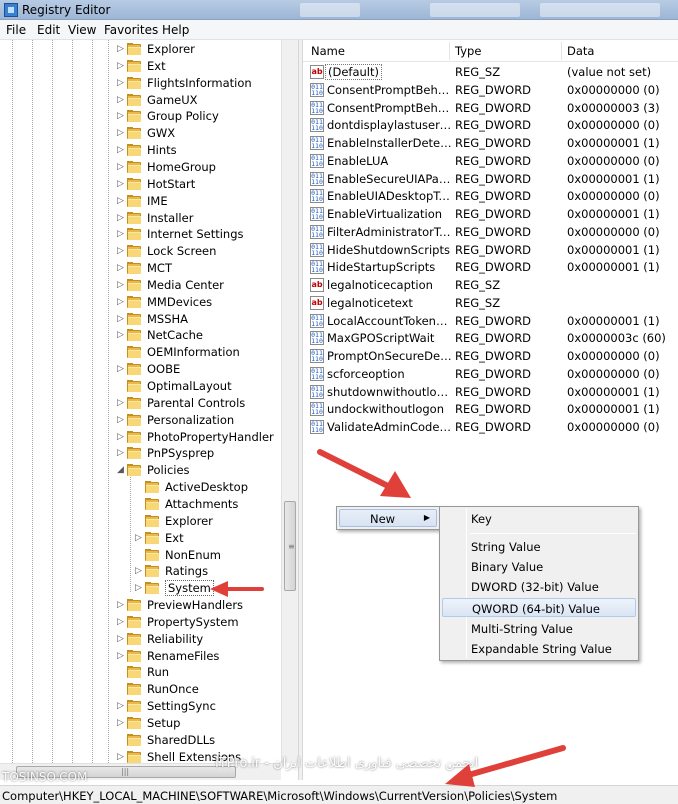 Image resolution: width=678 pixels, height=804 pixels. What do you see at coordinates (145, 487) in the screenshot?
I see `tree-item-activedesktop: ActiveDesktop` at bounding box center [145, 487].